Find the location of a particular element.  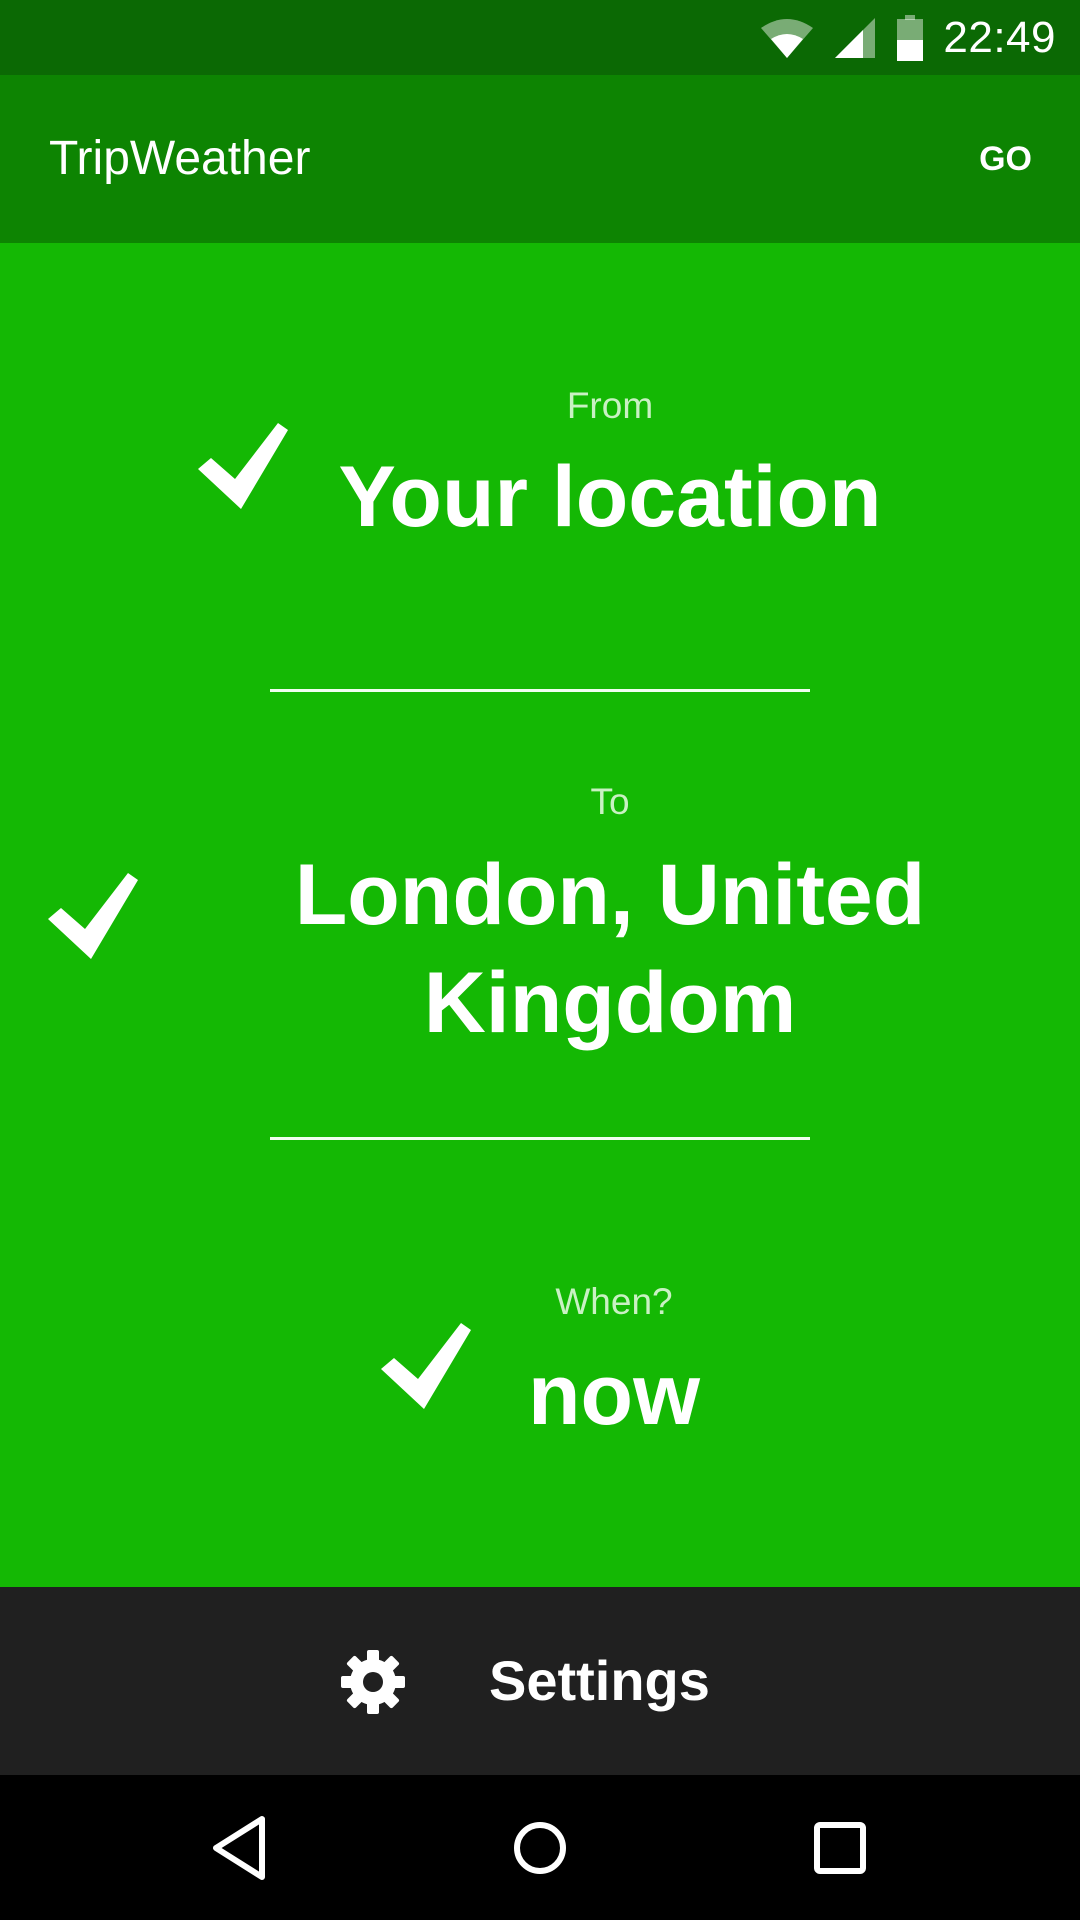

home-icon is located at coordinates (540, 1848).